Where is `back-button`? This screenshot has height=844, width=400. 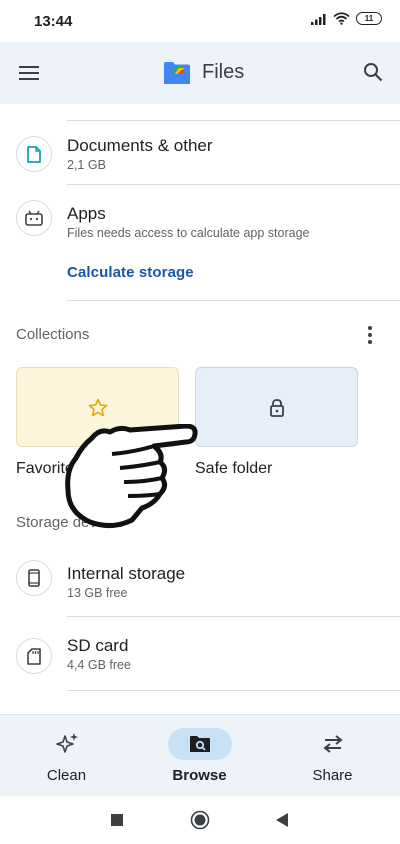
back-button is located at coordinates (282, 820).